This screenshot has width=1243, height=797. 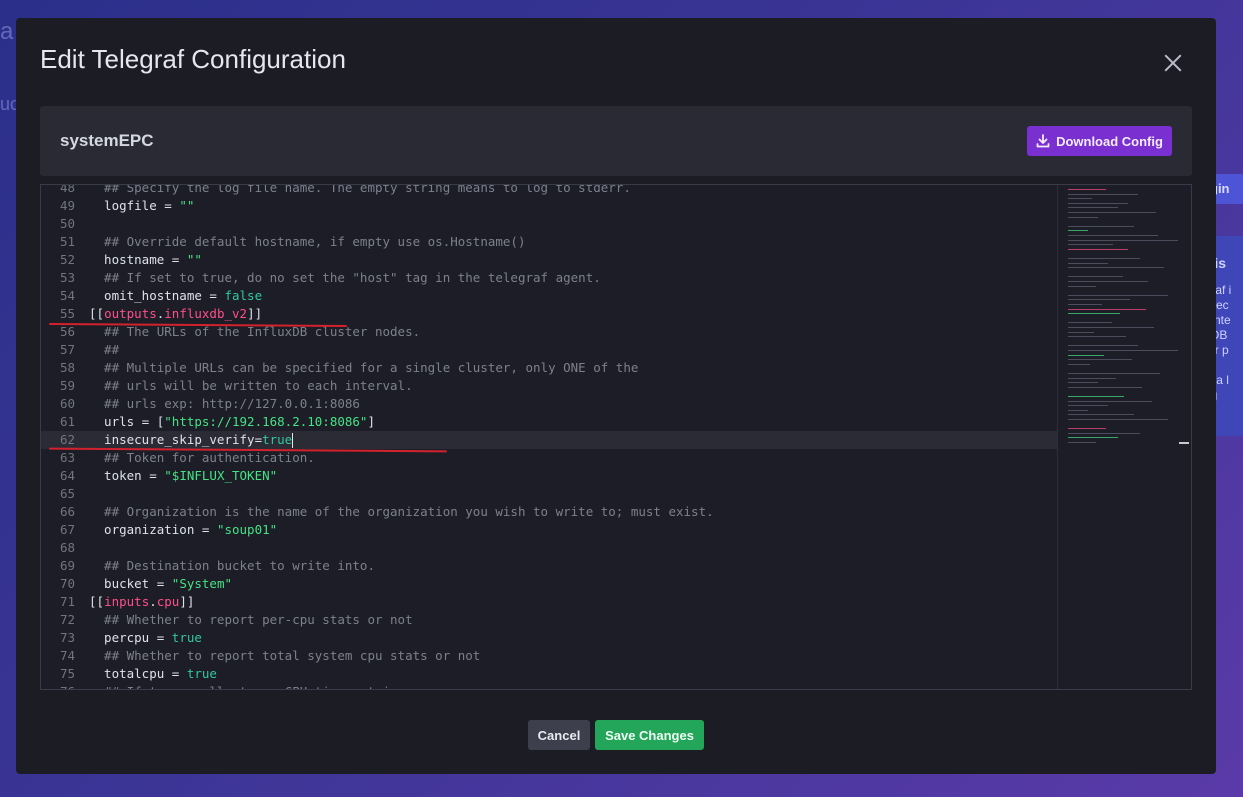 I want to click on line-number: 63, so click(x=67, y=457).